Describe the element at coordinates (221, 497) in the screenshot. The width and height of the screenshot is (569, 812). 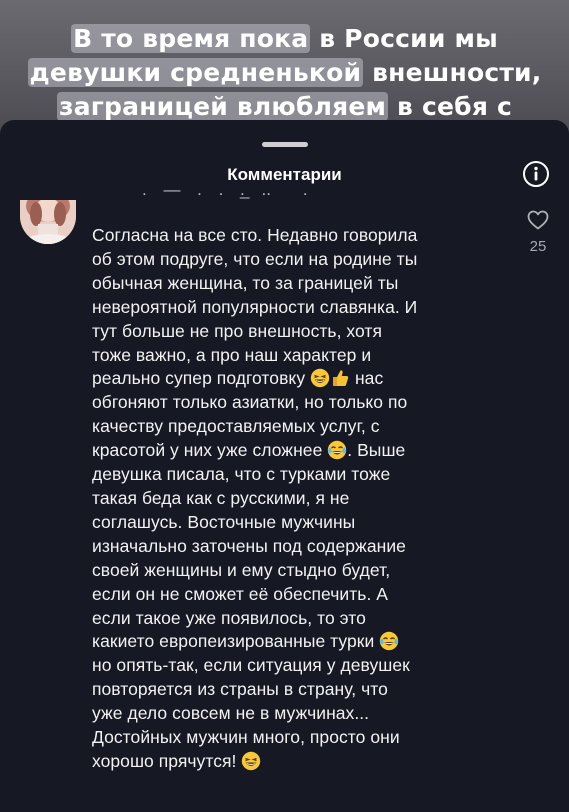
I see `comment-text-fragment: такая беда как с русскими, я не` at that location.